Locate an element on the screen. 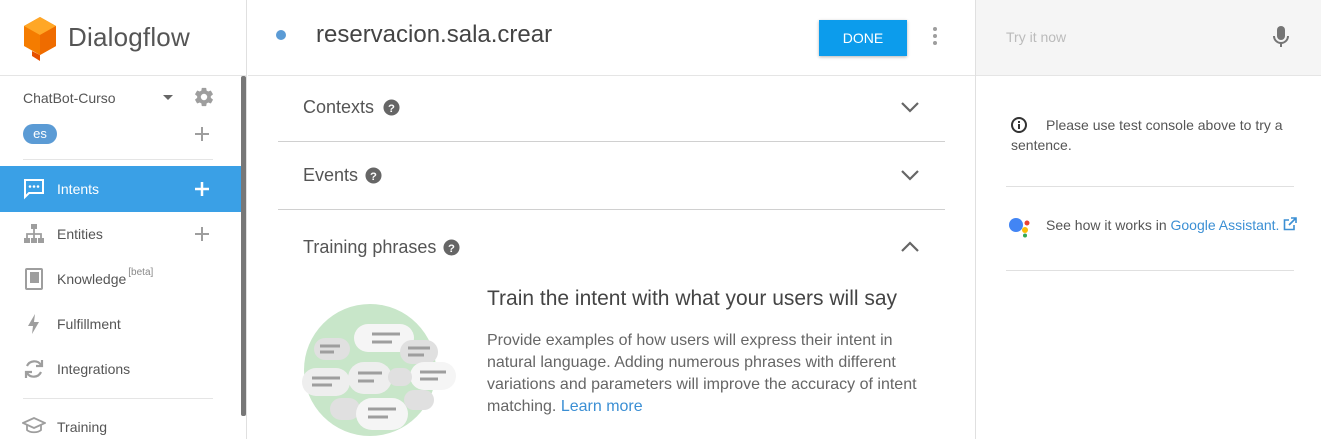  sidebar-item-label: Fulfillment is located at coordinates (89, 324).